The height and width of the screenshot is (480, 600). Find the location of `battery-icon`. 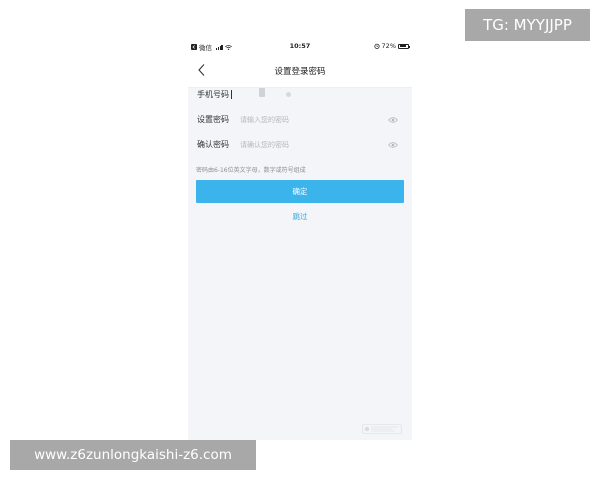

battery-icon is located at coordinates (404, 46).